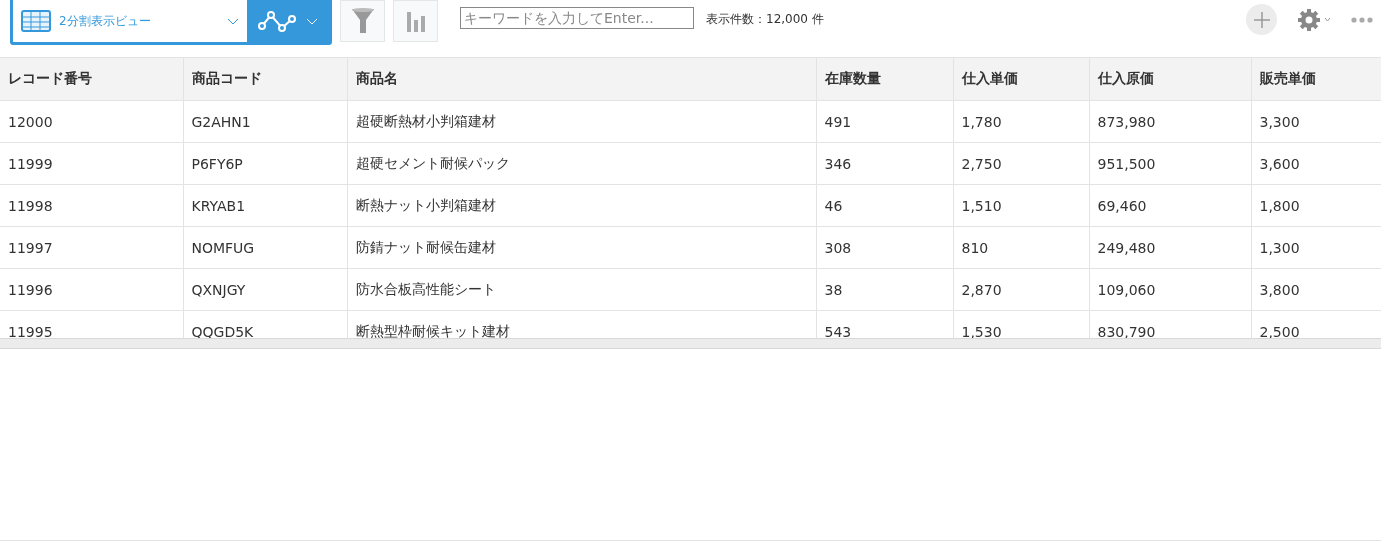  Describe the element at coordinates (91, 121) in the screenshot. I see `table-cell: 12000` at that location.